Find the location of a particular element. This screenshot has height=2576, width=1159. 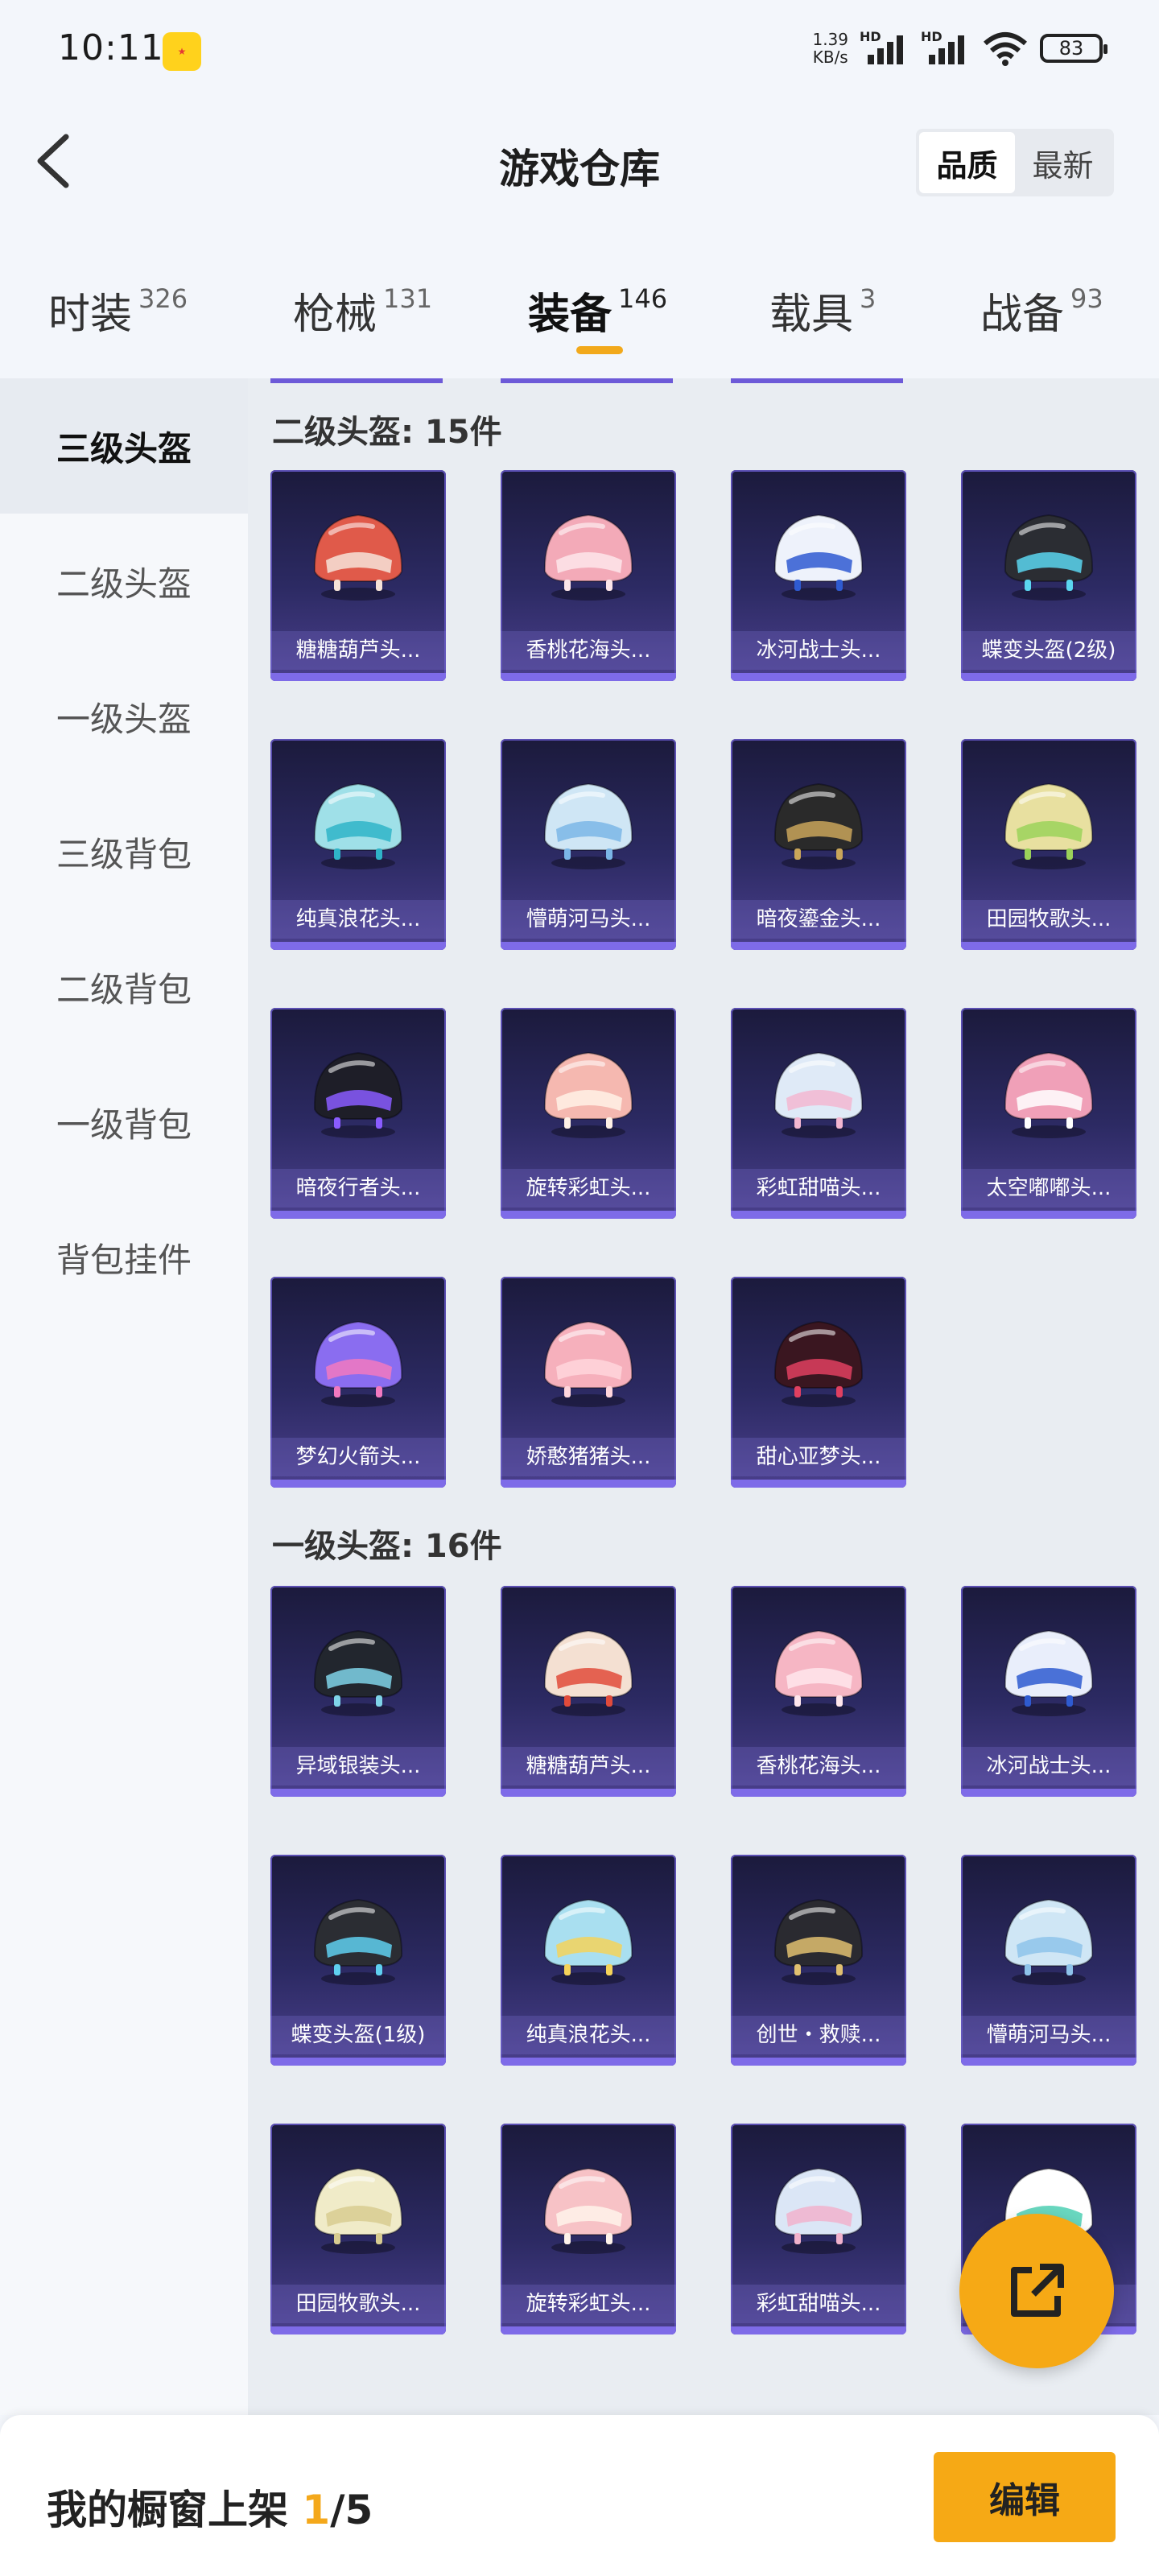

tab-equipment: 装备 146 is located at coordinates (597, 310).